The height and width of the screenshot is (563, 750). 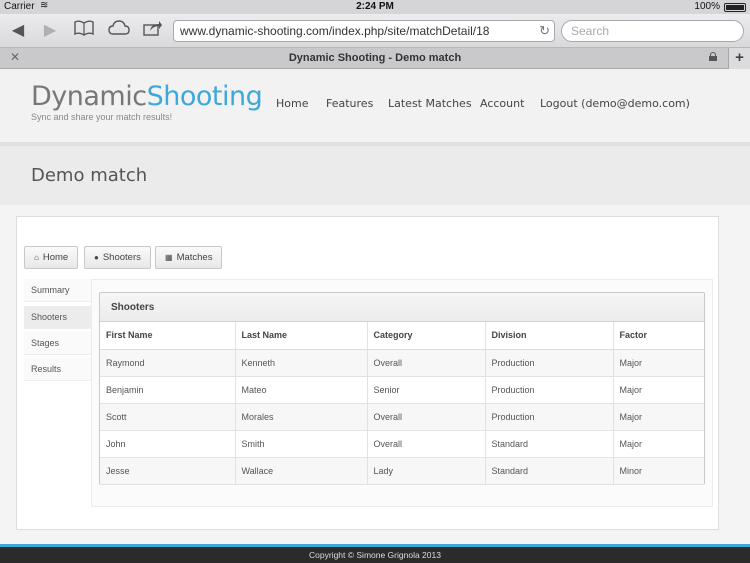 What do you see at coordinates (153, 31) in the screenshot?
I see `share-icon` at bounding box center [153, 31].